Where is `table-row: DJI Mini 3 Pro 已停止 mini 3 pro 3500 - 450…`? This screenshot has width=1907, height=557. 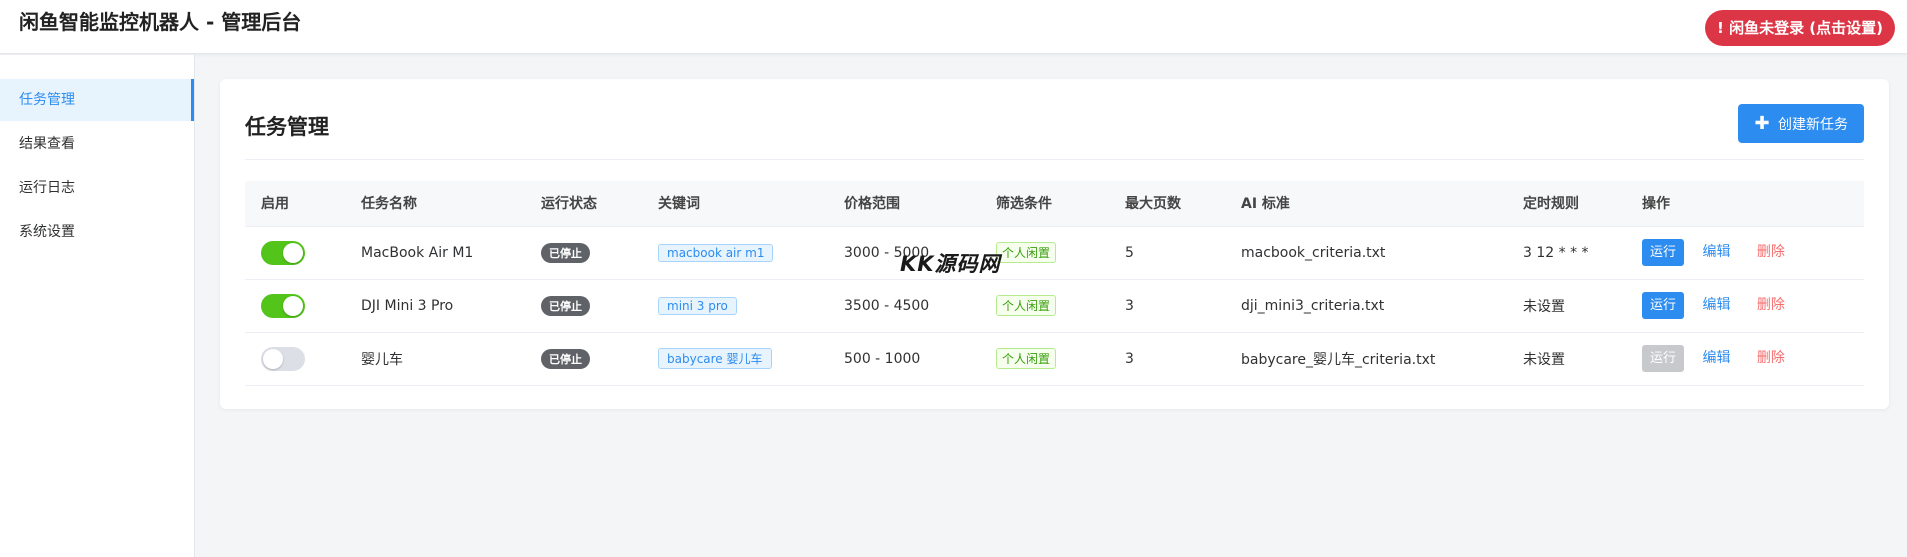 table-row: DJI Mini 3 Pro 已停止 mini 3 pro 3500 - 450… is located at coordinates (1054, 306).